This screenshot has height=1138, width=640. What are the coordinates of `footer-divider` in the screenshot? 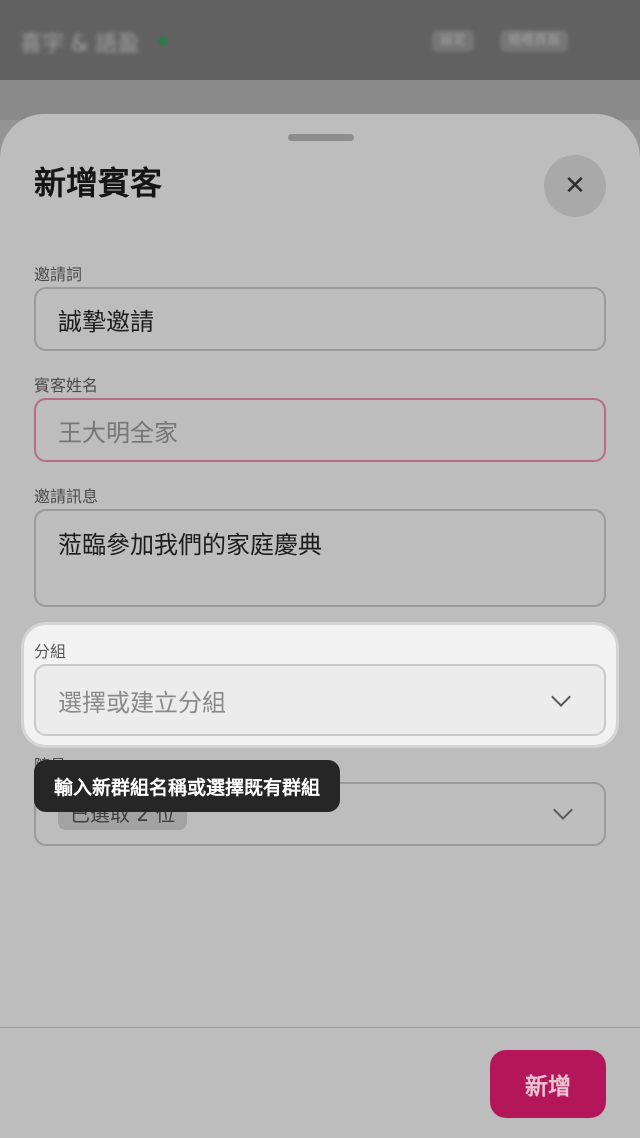 It's located at (320, 1027).